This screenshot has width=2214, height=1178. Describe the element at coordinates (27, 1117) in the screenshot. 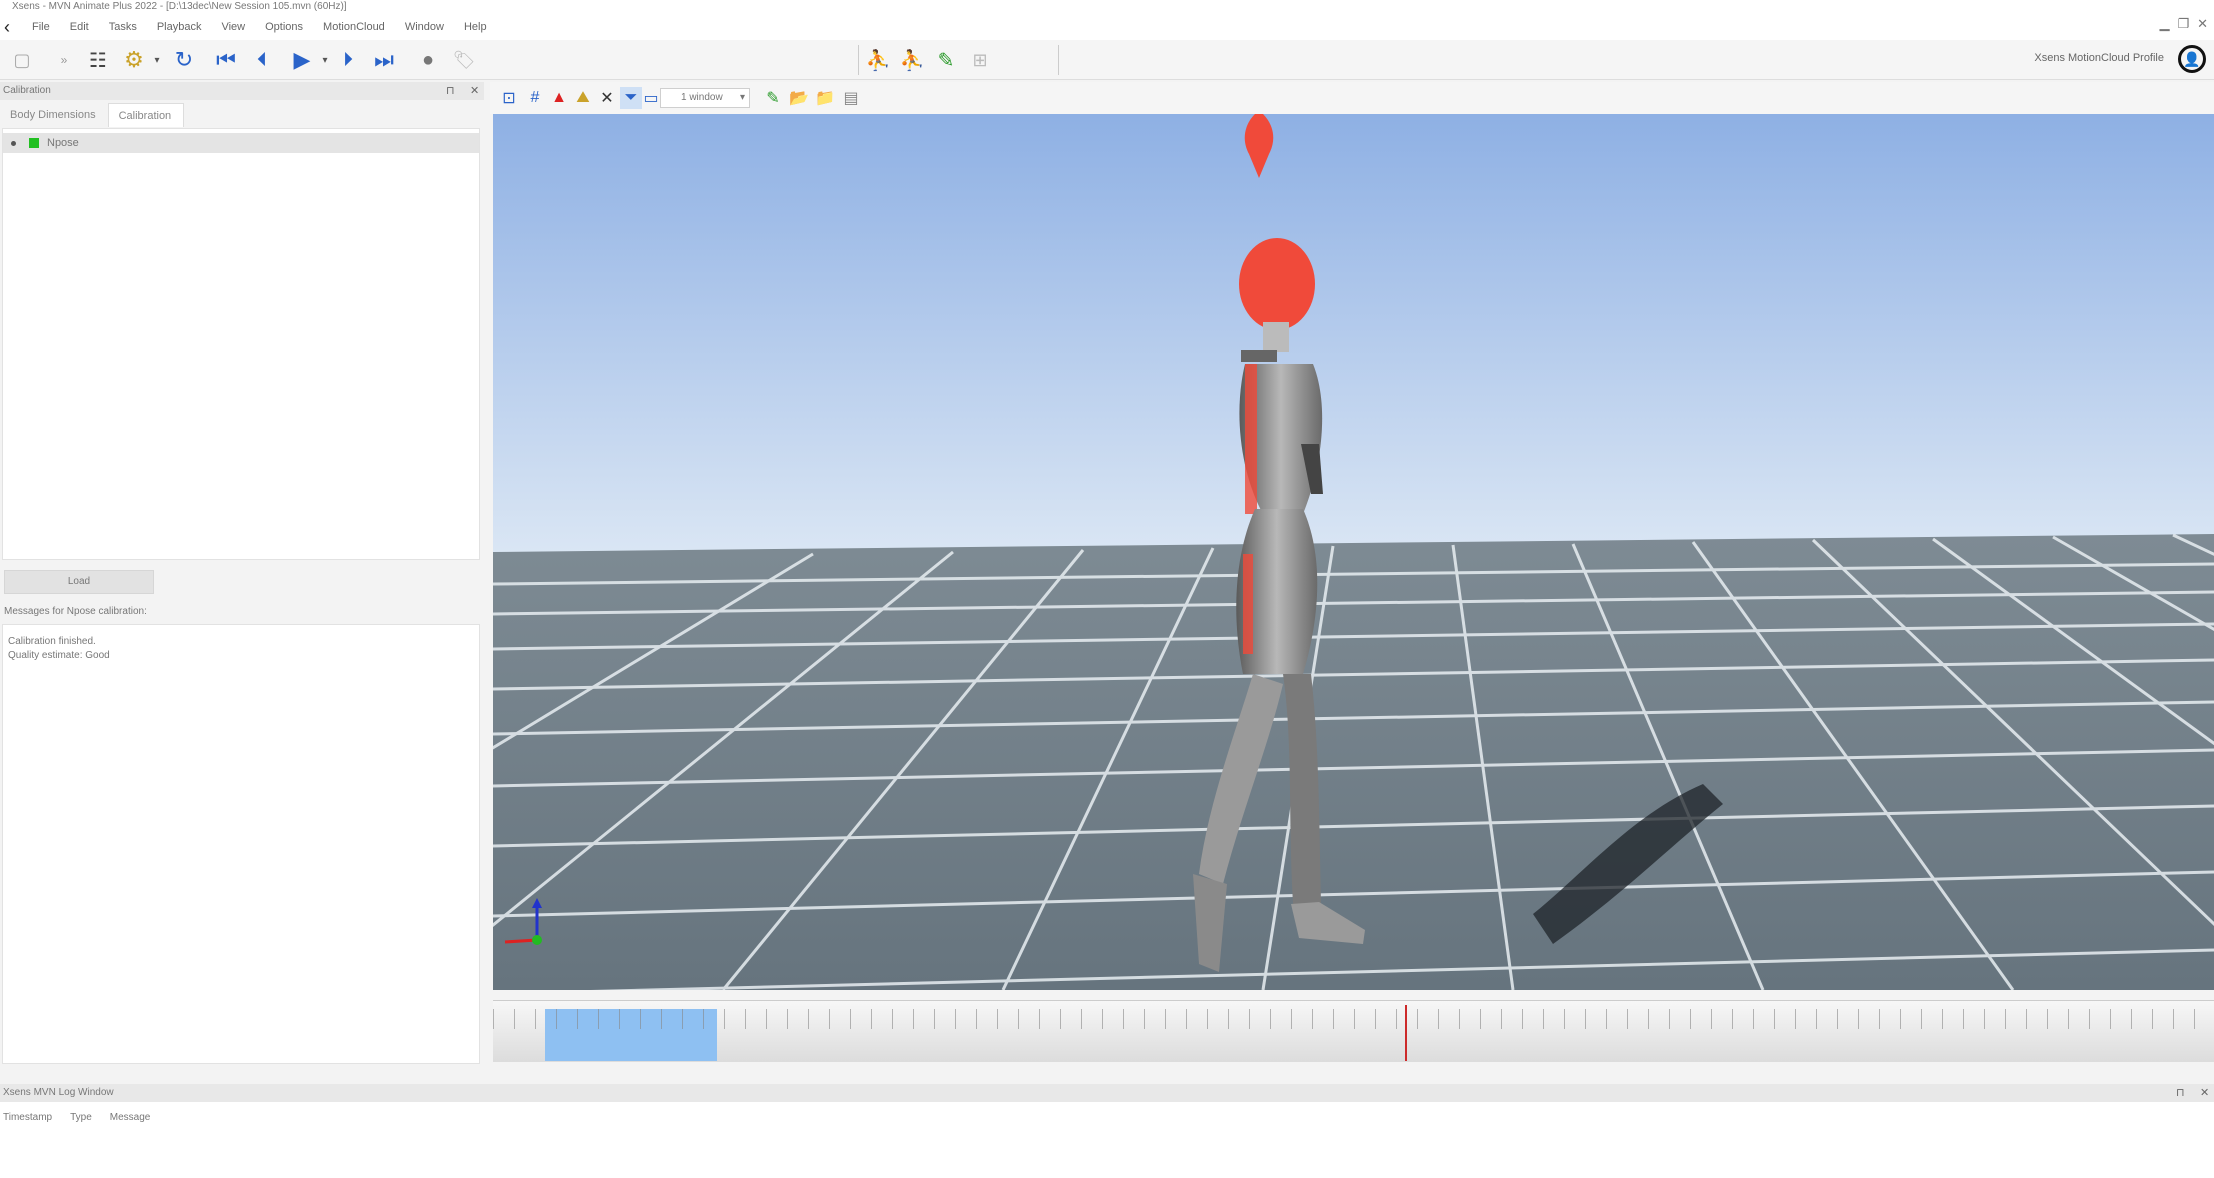

I see `column-timestamp: Timestamp` at that location.